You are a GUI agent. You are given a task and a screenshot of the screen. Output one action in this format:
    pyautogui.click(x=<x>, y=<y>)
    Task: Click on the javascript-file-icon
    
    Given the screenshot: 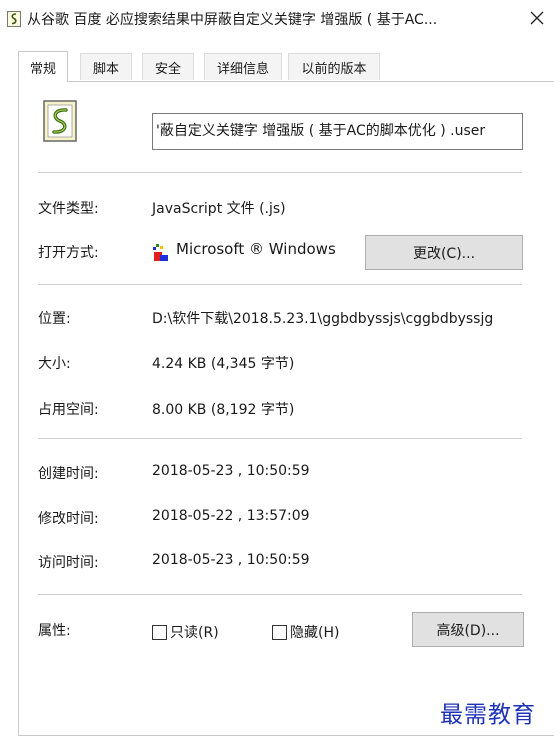 What is the action you would take?
    pyautogui.click(x=62, y=122)
    